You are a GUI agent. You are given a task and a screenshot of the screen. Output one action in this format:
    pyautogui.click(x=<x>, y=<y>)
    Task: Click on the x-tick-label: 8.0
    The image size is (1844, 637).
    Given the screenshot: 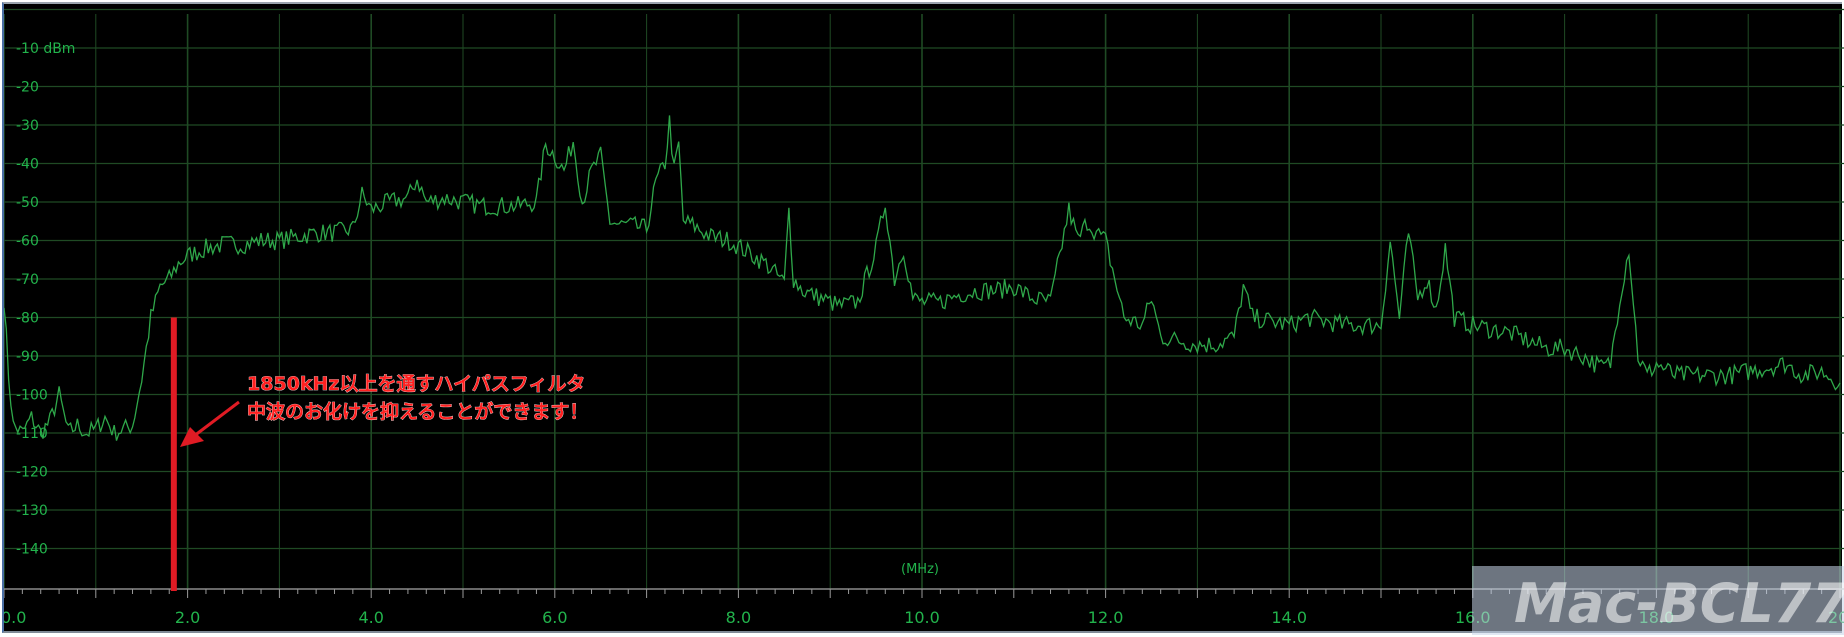 What is the action you would take?
    pyautogui.click(x=738, y=617)
    